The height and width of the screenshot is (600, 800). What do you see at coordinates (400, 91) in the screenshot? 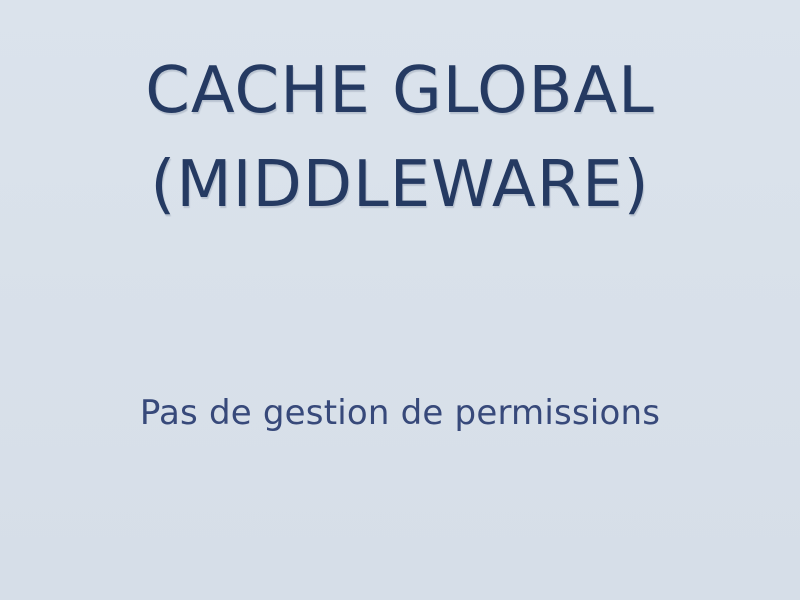
I see `slide-title-line-1: CACHE GLOBAL` at bounding box center [400, 91].